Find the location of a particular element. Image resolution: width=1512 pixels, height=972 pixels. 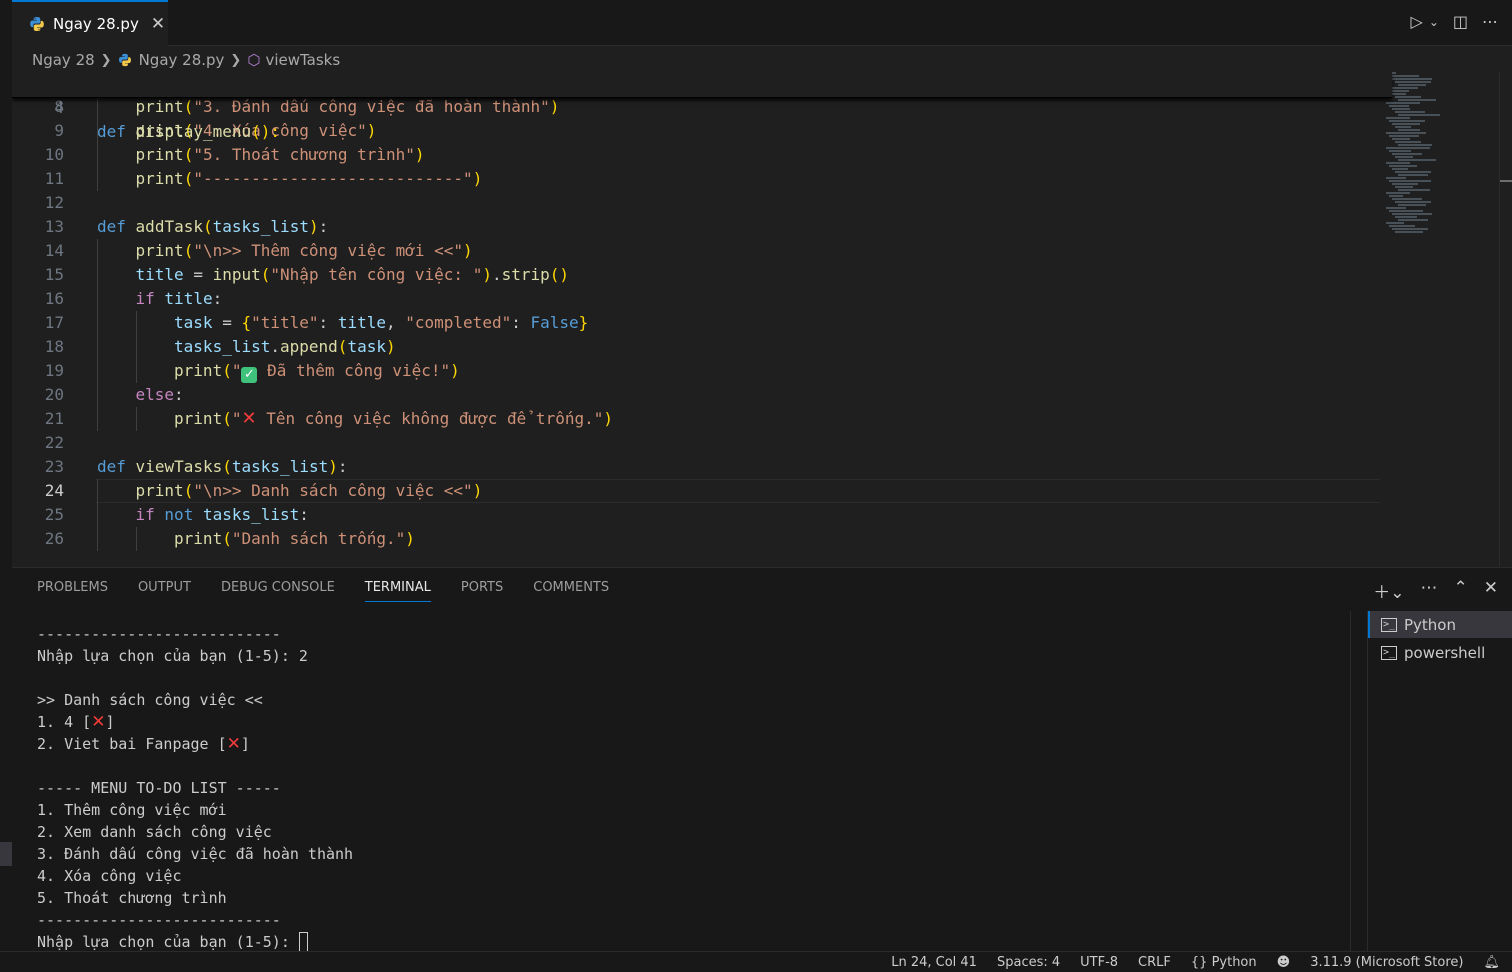

notifications-bell-icon: 🔔︎ is located at coordinates (1491, 962).